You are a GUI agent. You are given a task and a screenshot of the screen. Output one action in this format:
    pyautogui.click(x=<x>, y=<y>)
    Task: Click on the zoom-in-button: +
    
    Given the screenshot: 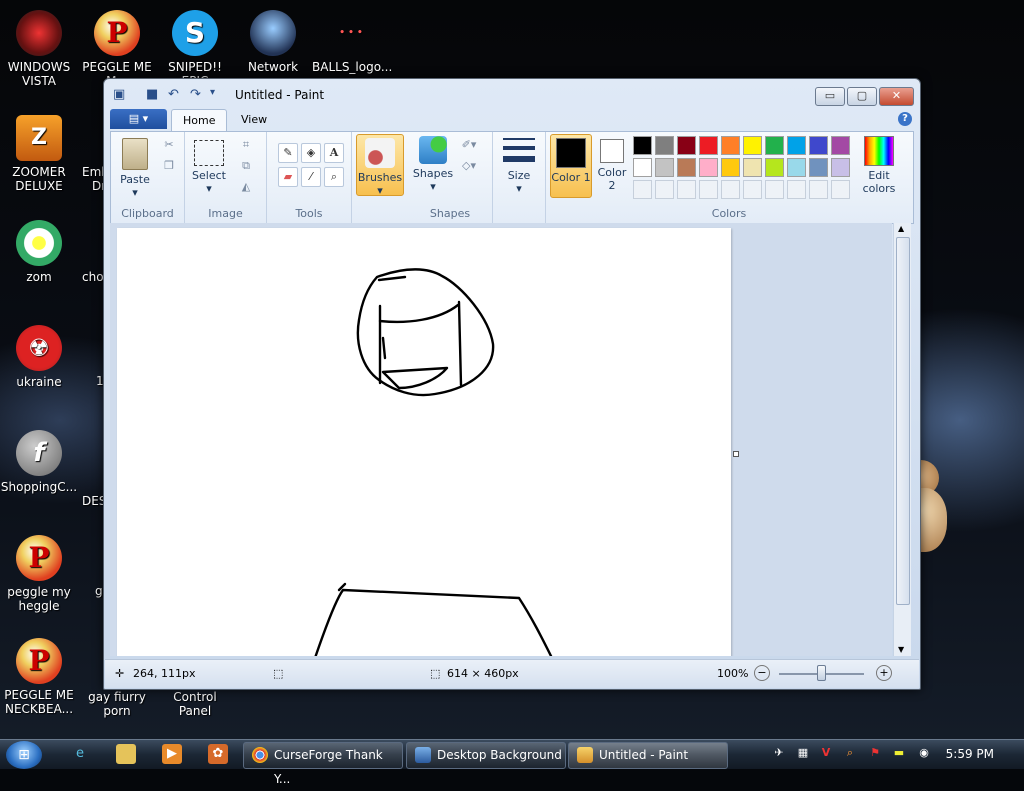 What is the action you would take?
    pyautogui.click(x=884, y=673)
    